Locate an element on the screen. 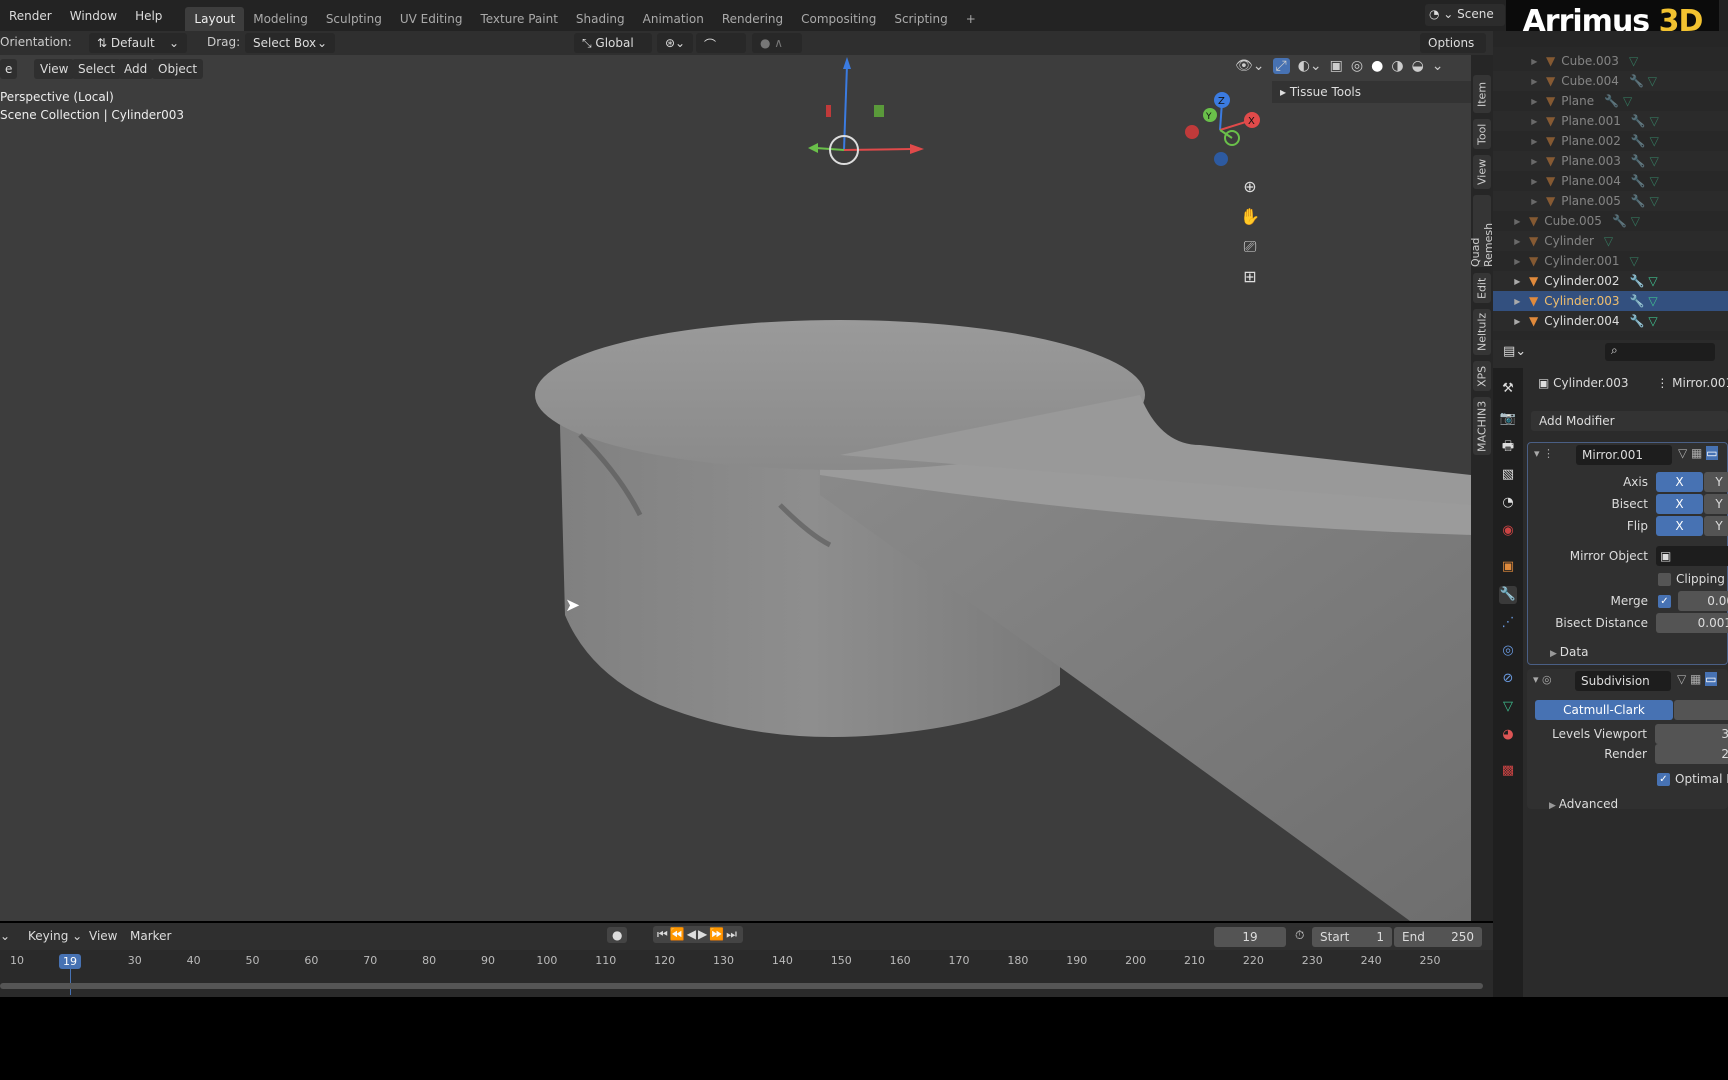 This screenshot has width=1728, height=1080. mode-dropdown: e is located at coordinates (9, 69).